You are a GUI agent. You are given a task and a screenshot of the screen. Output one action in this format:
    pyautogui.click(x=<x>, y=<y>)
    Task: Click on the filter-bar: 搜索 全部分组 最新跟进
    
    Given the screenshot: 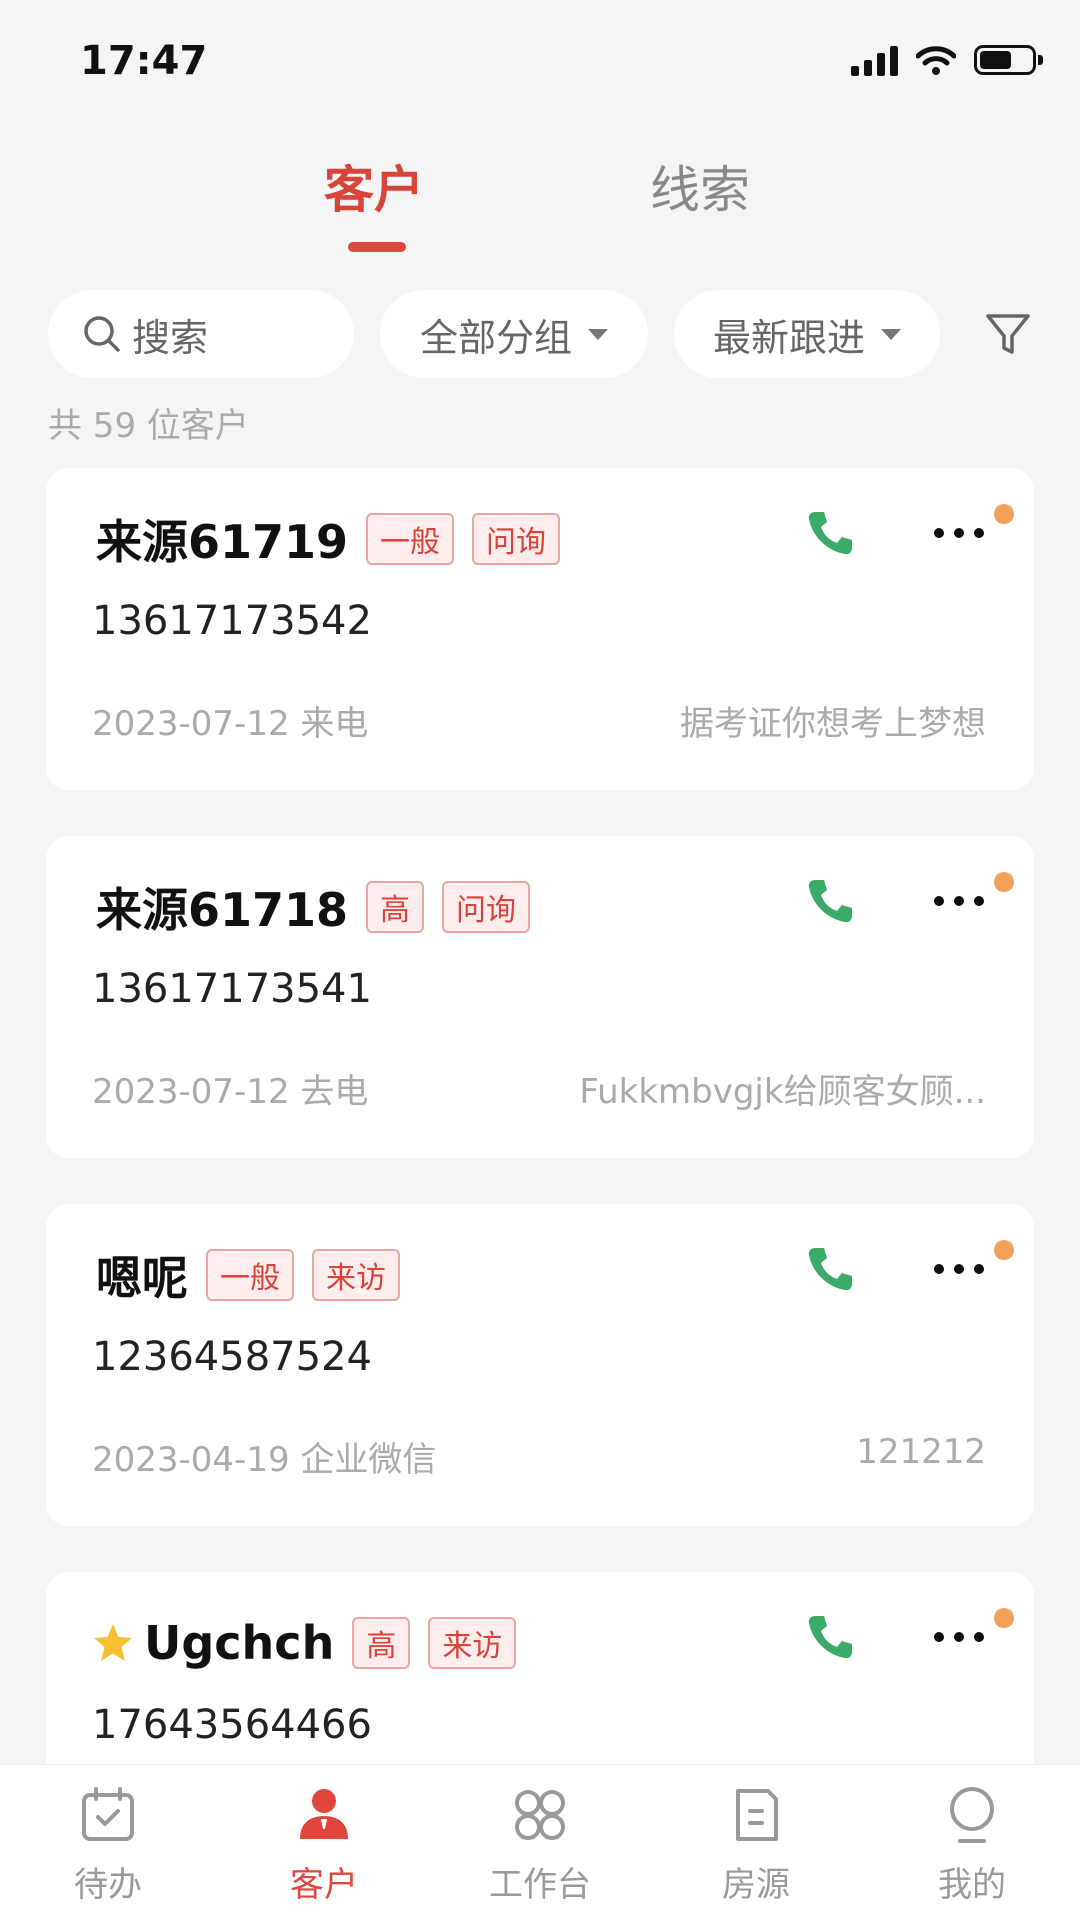 What is the action you would take?
    pyautogui.click(x=540, y=334)
    